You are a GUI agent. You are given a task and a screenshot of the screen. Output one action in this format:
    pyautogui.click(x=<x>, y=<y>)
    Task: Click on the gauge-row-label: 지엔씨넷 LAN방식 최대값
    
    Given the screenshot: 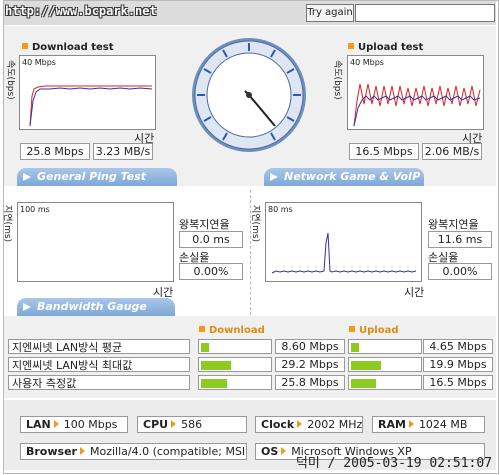 What is the action you would take?
    pyautogui.click(x=99, y=364)
    